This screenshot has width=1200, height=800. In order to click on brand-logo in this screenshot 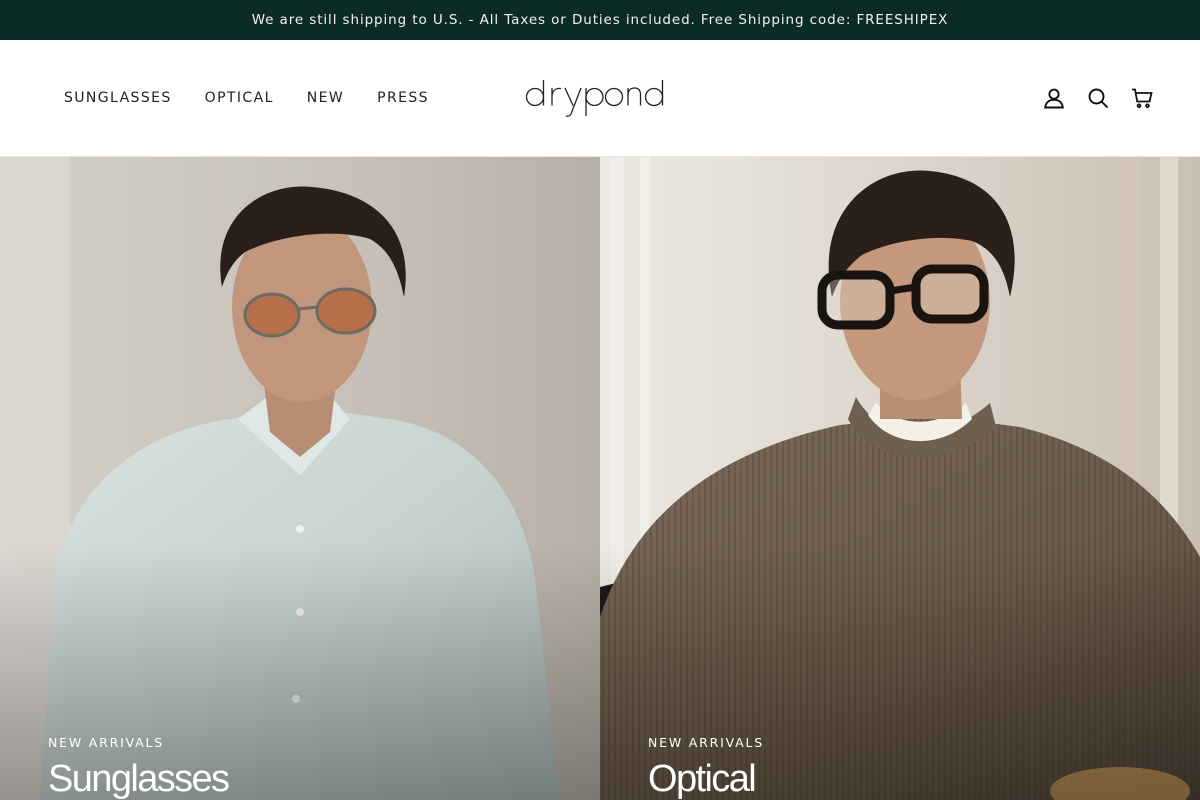, I will do `click(601, 98)`.